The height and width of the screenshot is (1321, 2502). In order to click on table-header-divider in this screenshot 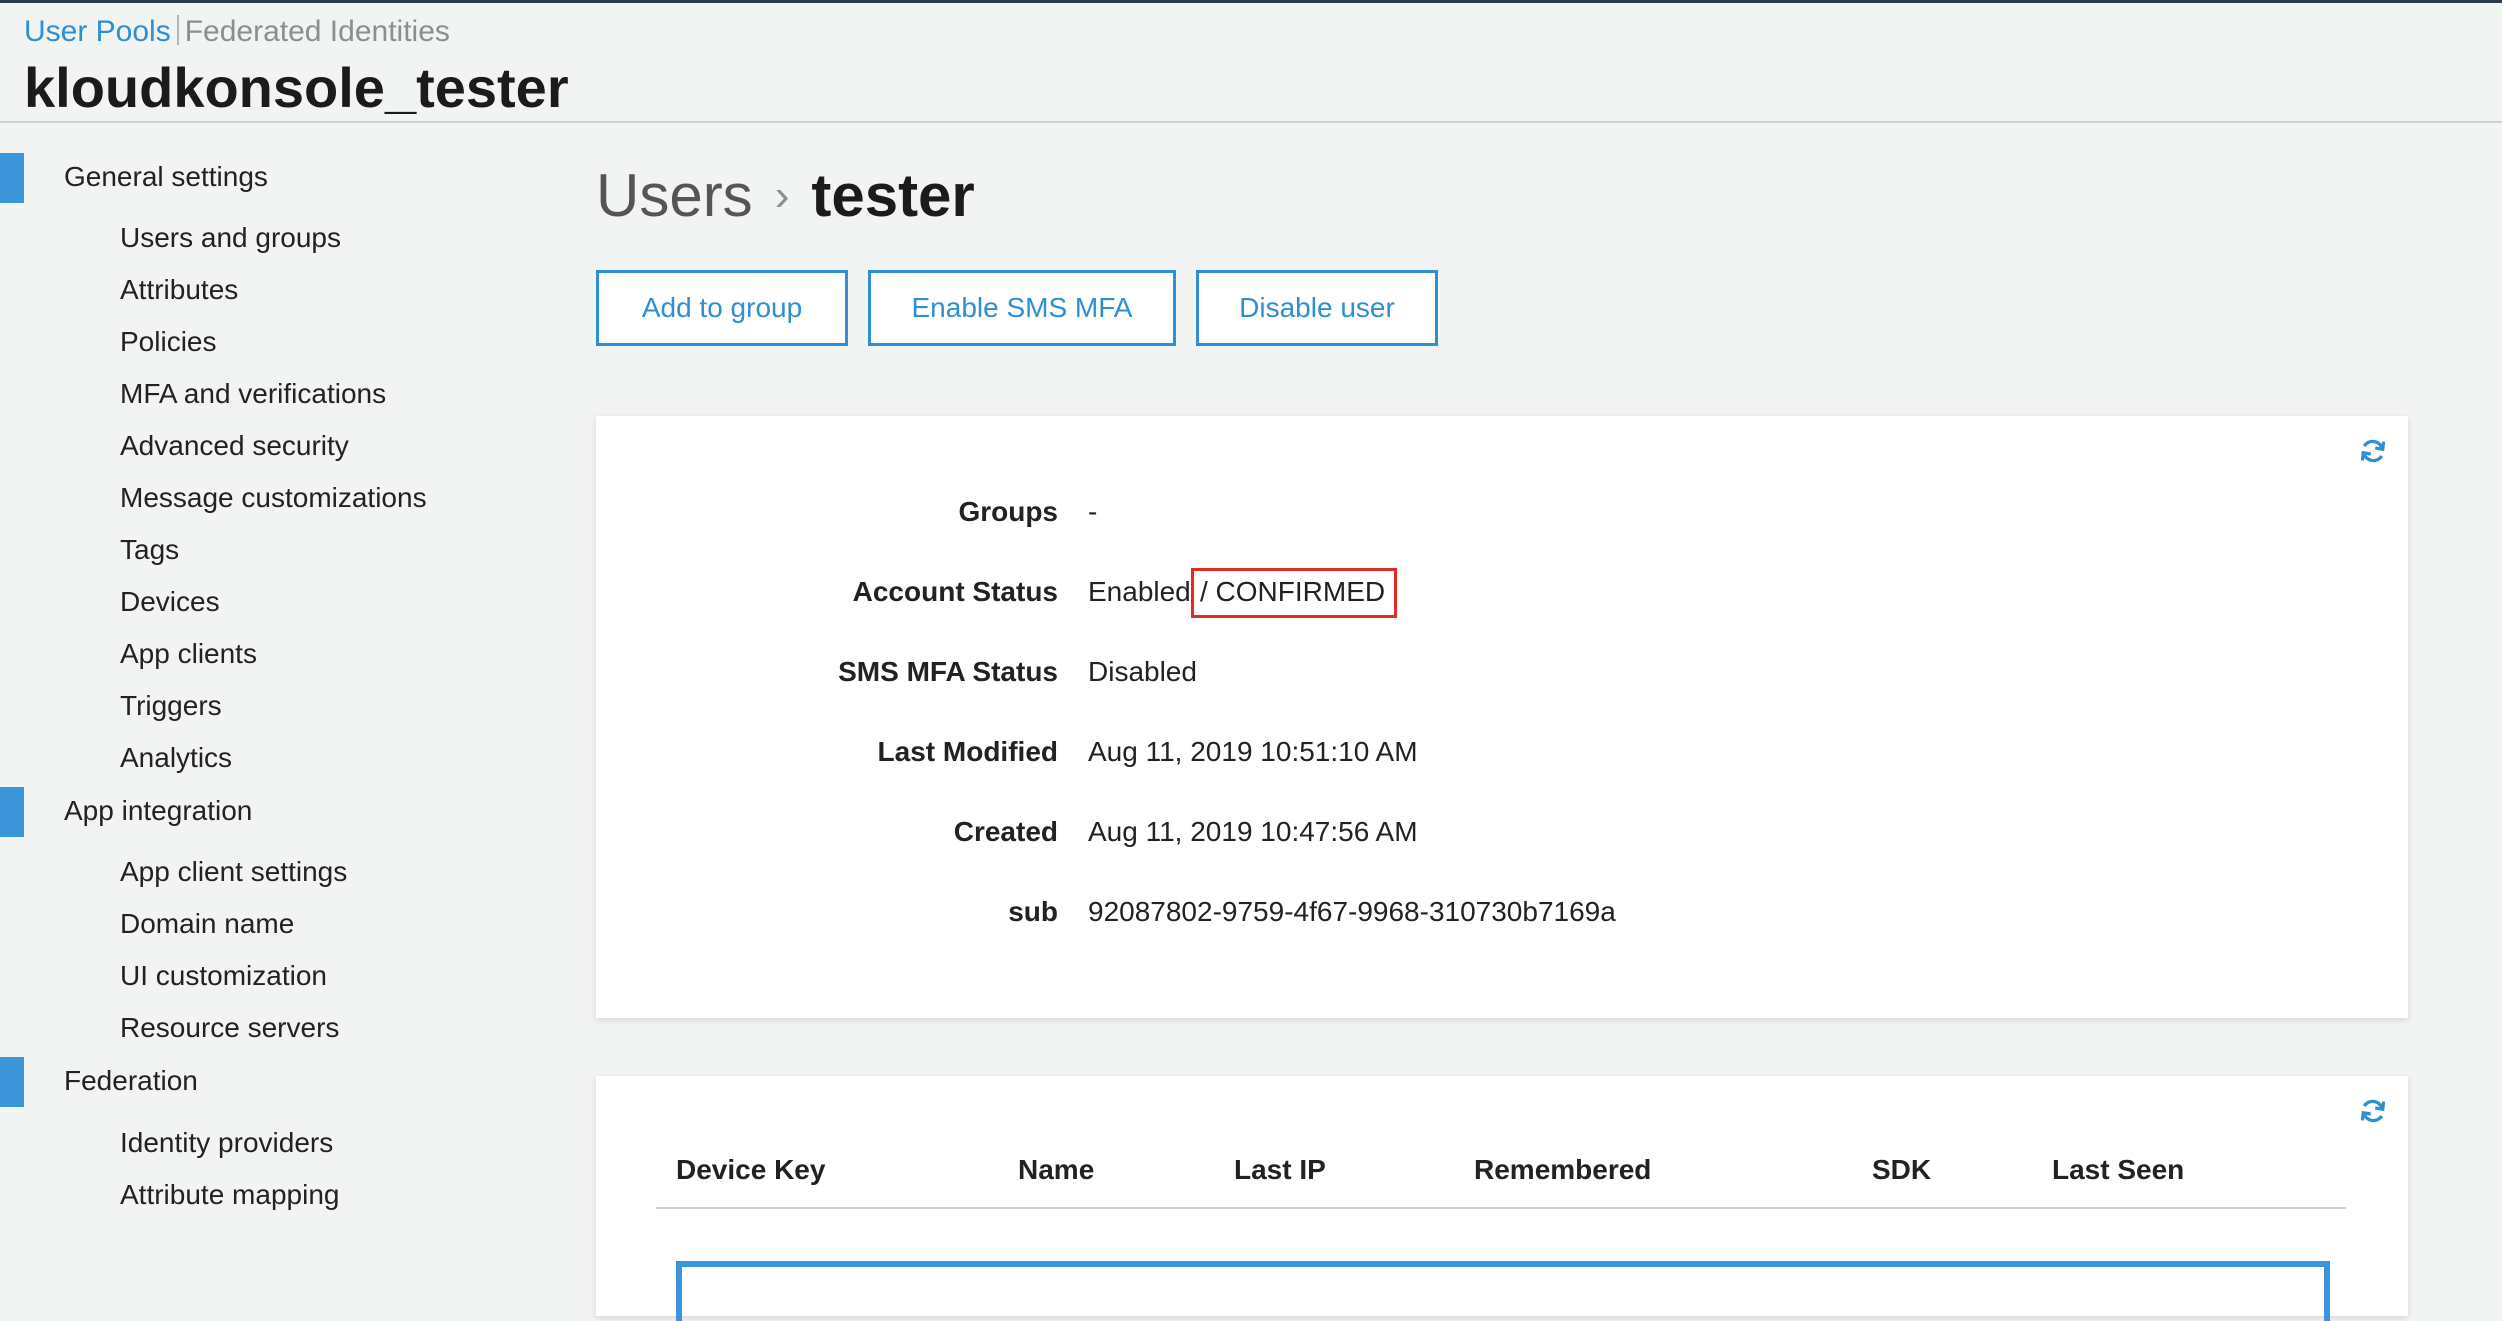, I will do `click(1501, 1208)`.